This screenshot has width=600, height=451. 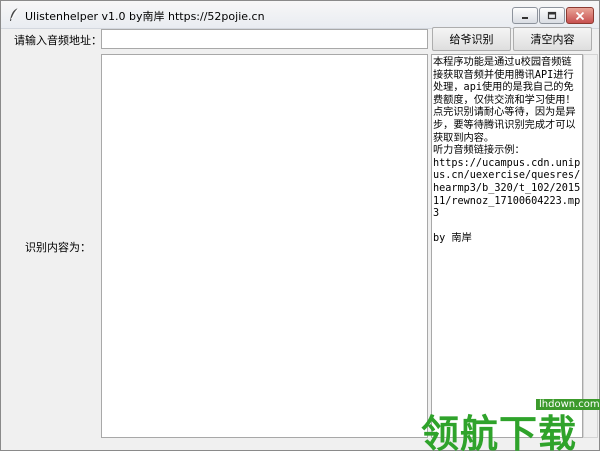 I want to click on close-button, so click(x=580, y=15).